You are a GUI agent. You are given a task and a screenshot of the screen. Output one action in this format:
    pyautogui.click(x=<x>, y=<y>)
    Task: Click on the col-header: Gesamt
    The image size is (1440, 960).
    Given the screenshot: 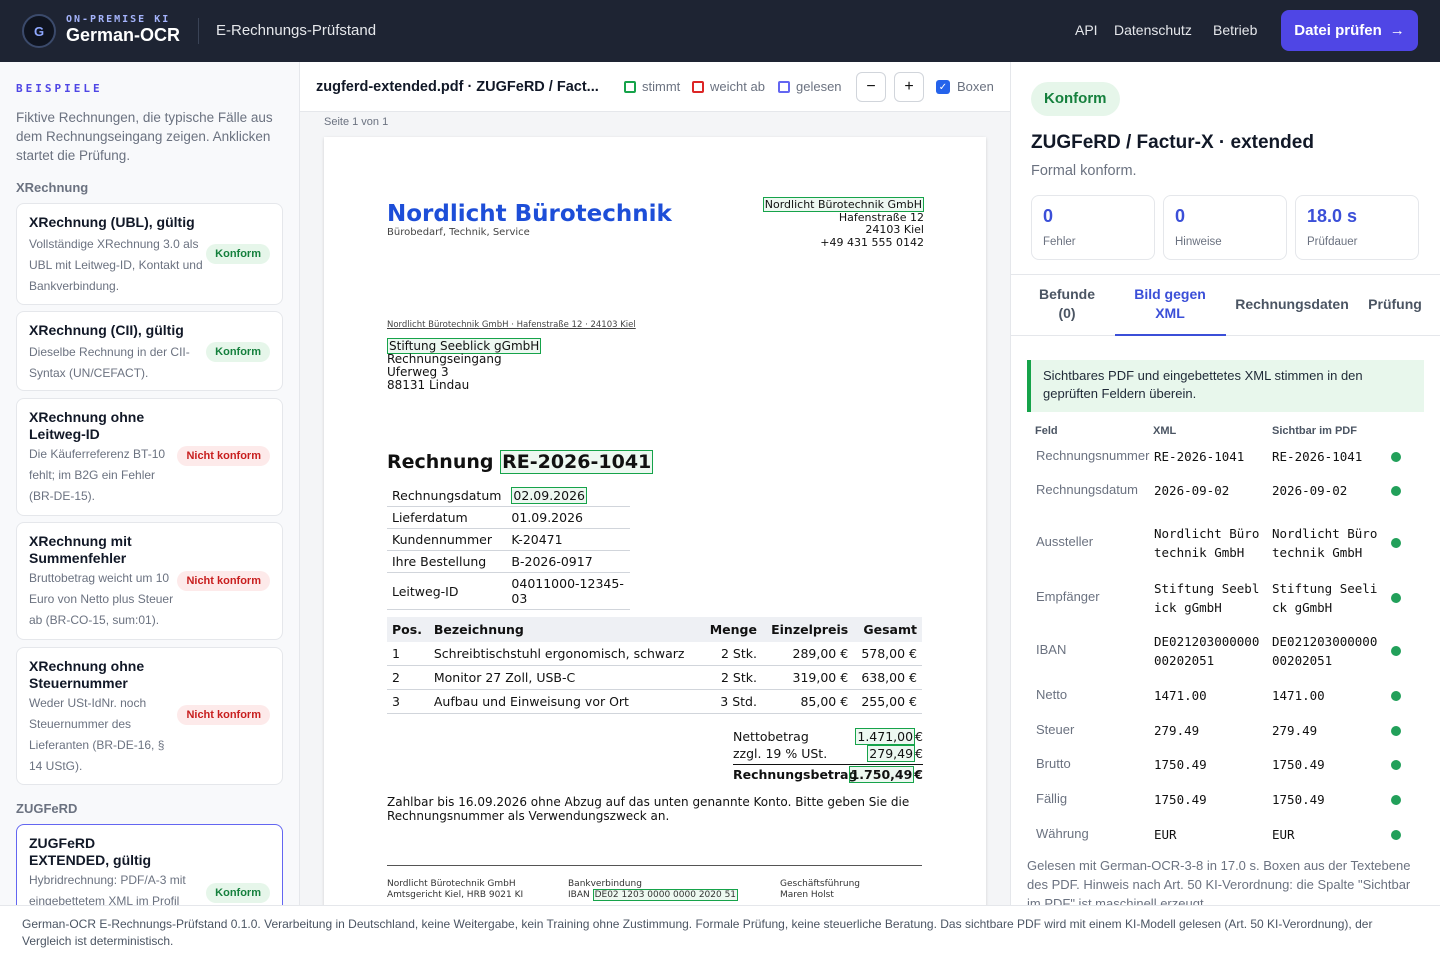 What is the action you would take?
    pyautogui.click(x=887, y=629)
    